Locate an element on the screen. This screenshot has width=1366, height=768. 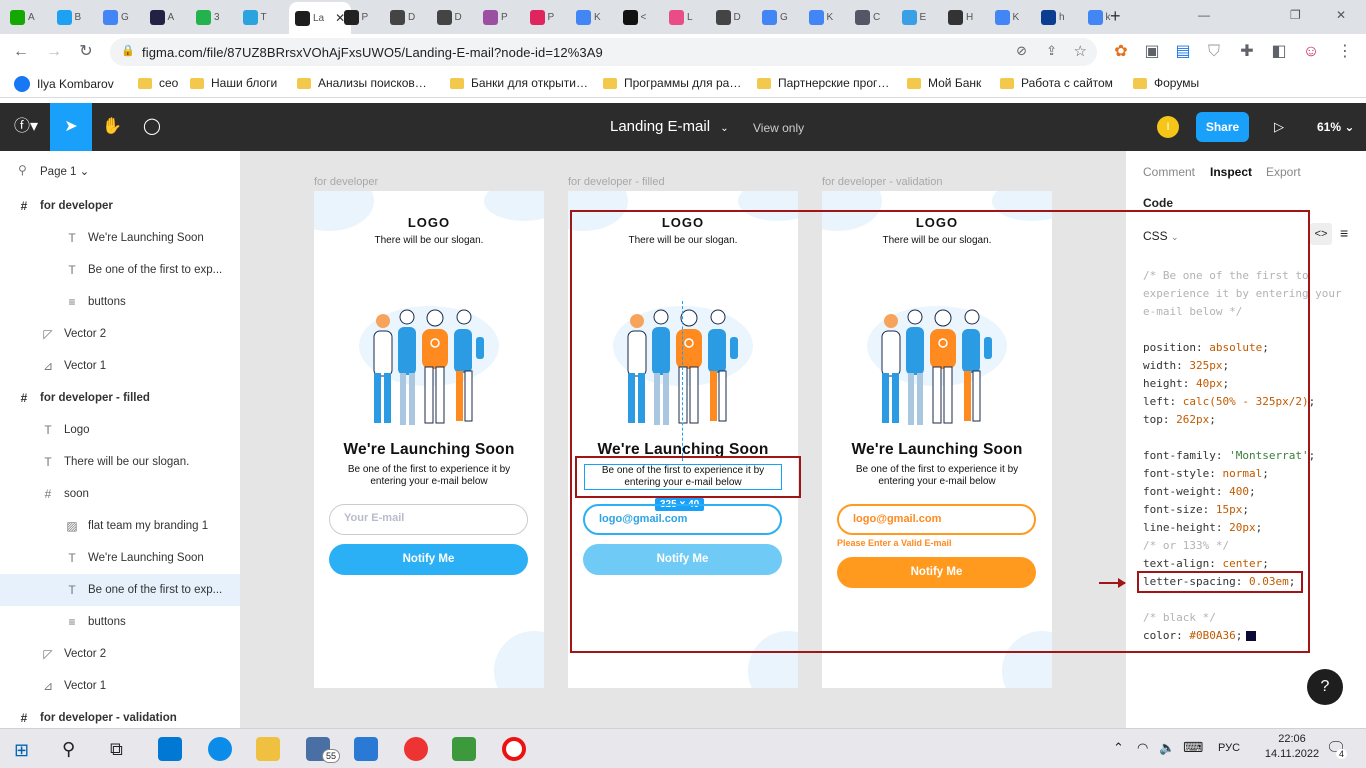
extension-icon: ▤ is located at coordinates (1183, 52).